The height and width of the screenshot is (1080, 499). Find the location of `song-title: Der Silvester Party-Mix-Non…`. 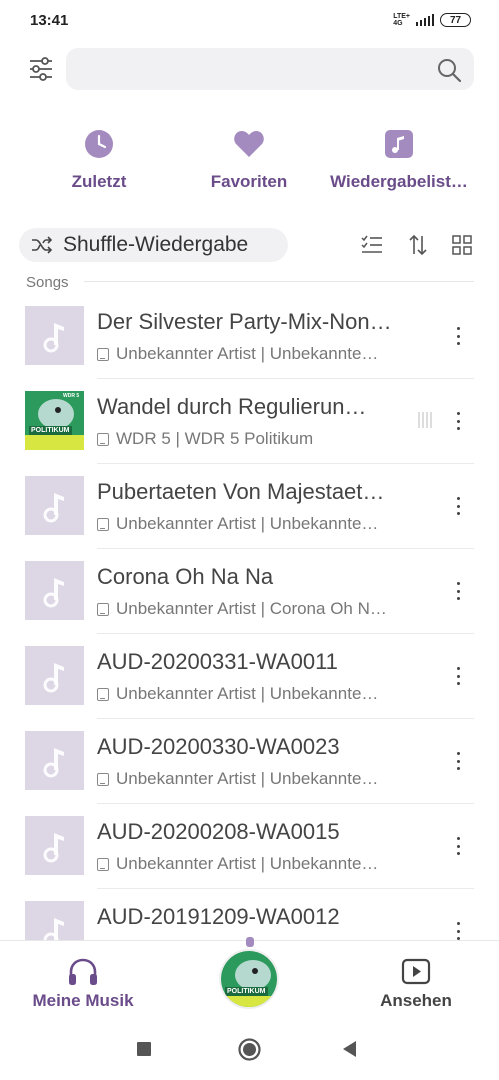

song-title: Der Silvester Party-Mix-Non… is located at coordinates (244, 321).